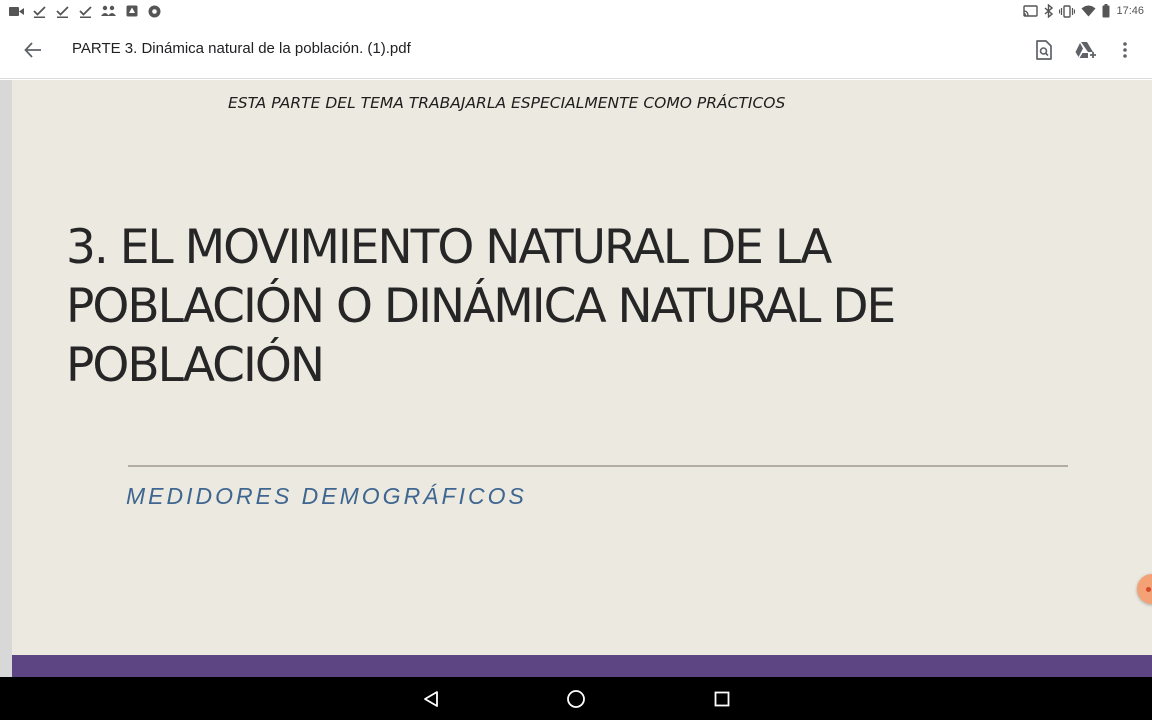 This screenshot has width=1152, height=720. I want to click on floating-bubble, so click(1144, 589).